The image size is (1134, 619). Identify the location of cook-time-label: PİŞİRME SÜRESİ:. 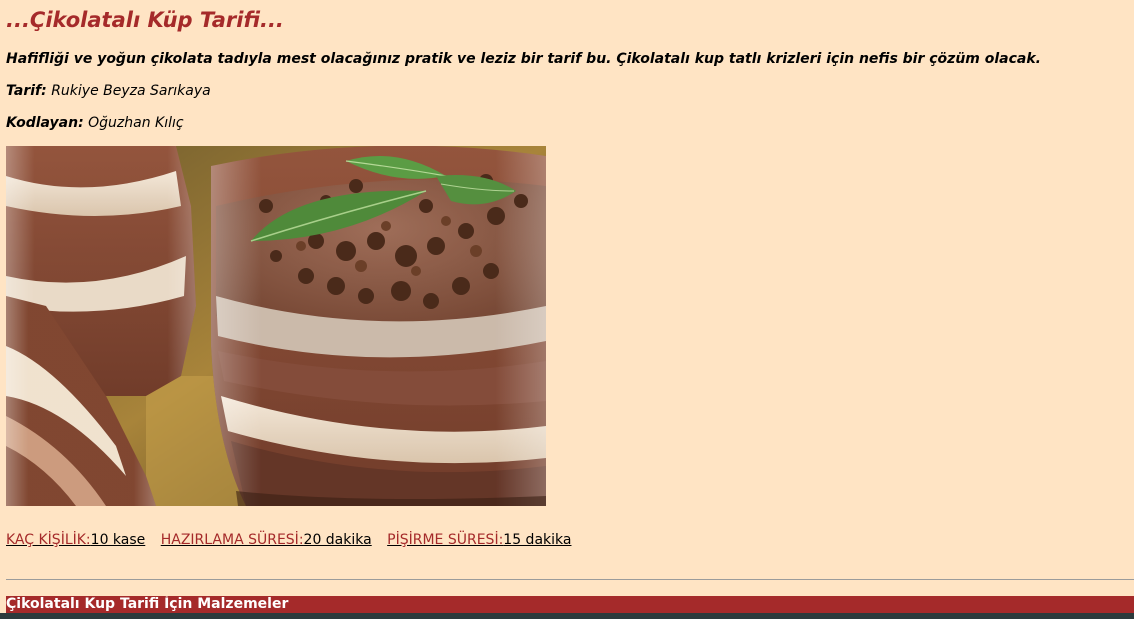
(445, 540).